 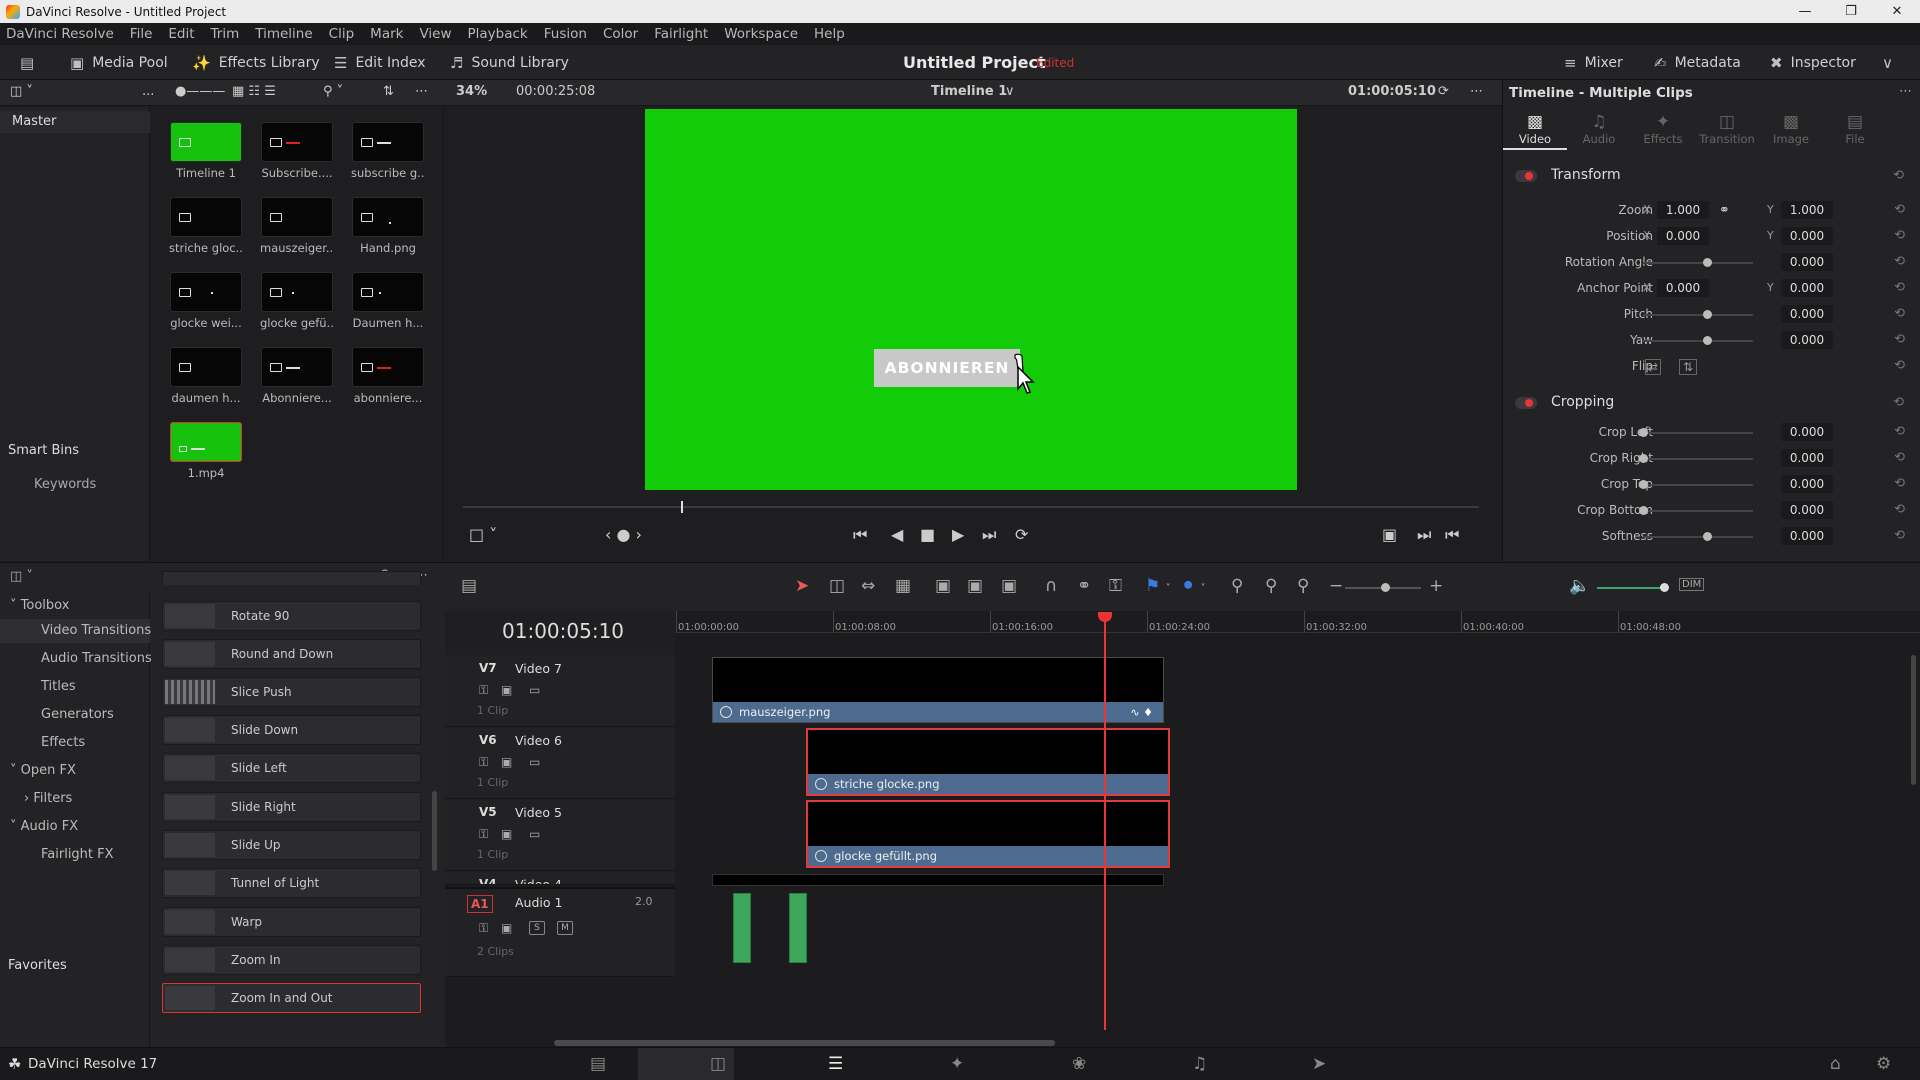 I want to click on next-edit-icon: ⏭, so click(x=1424, y=535).